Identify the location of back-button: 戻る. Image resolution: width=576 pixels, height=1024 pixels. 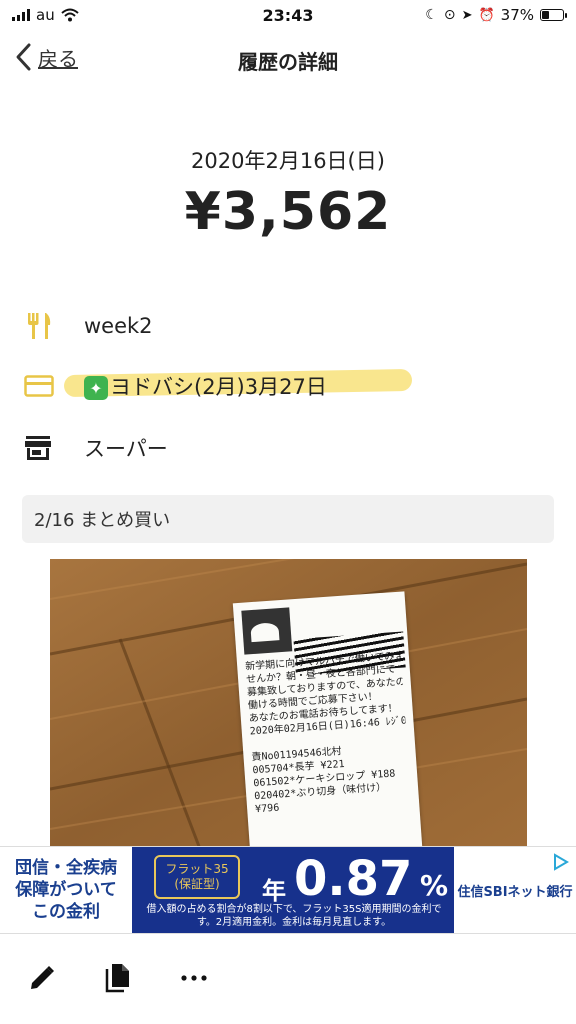
(46, 57).